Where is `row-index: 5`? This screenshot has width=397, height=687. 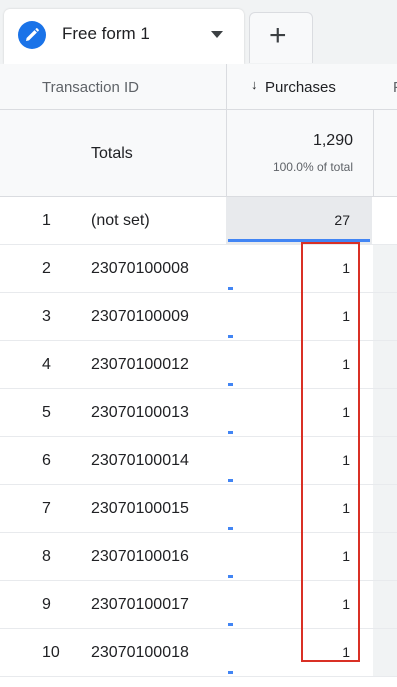 row-index: 5 is located at coordinates (46, 412).